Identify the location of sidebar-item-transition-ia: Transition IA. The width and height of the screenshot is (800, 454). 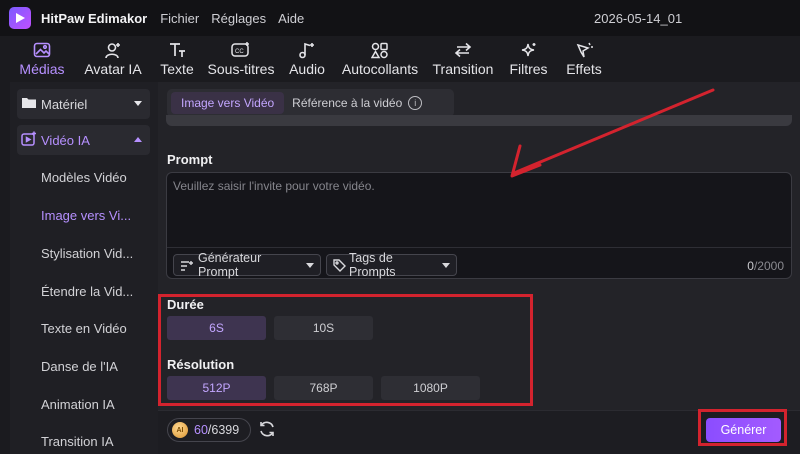
(77, 441).